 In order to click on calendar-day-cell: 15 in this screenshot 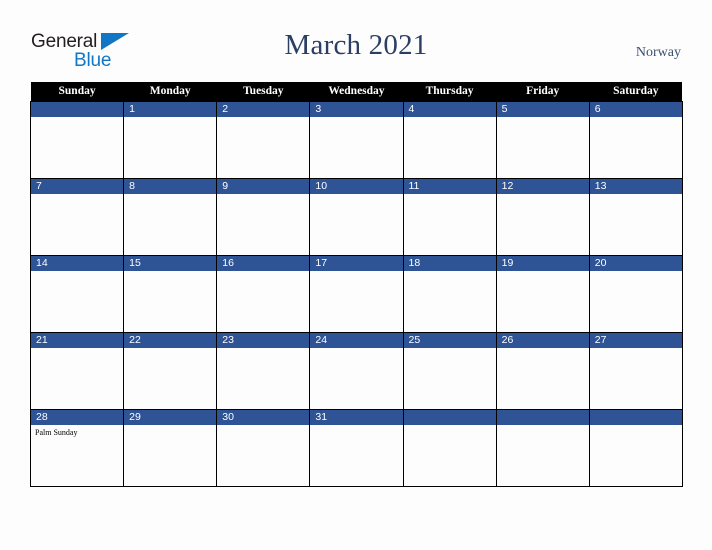, I will do `click(170, 294)`.